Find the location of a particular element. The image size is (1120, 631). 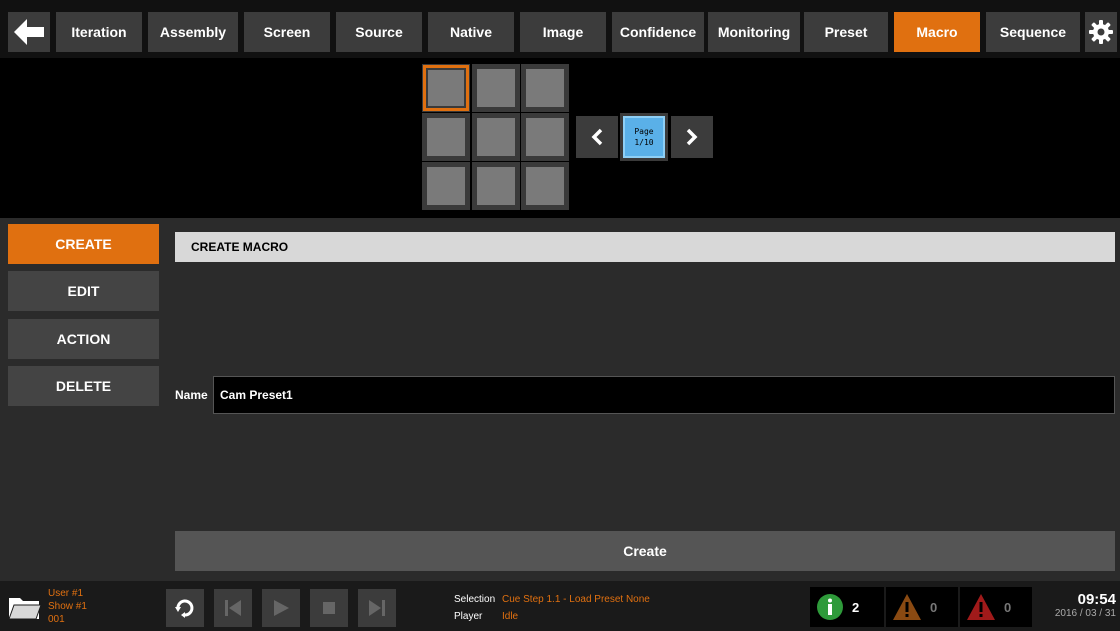

create-button: Create is located at coordinates (645, 551).